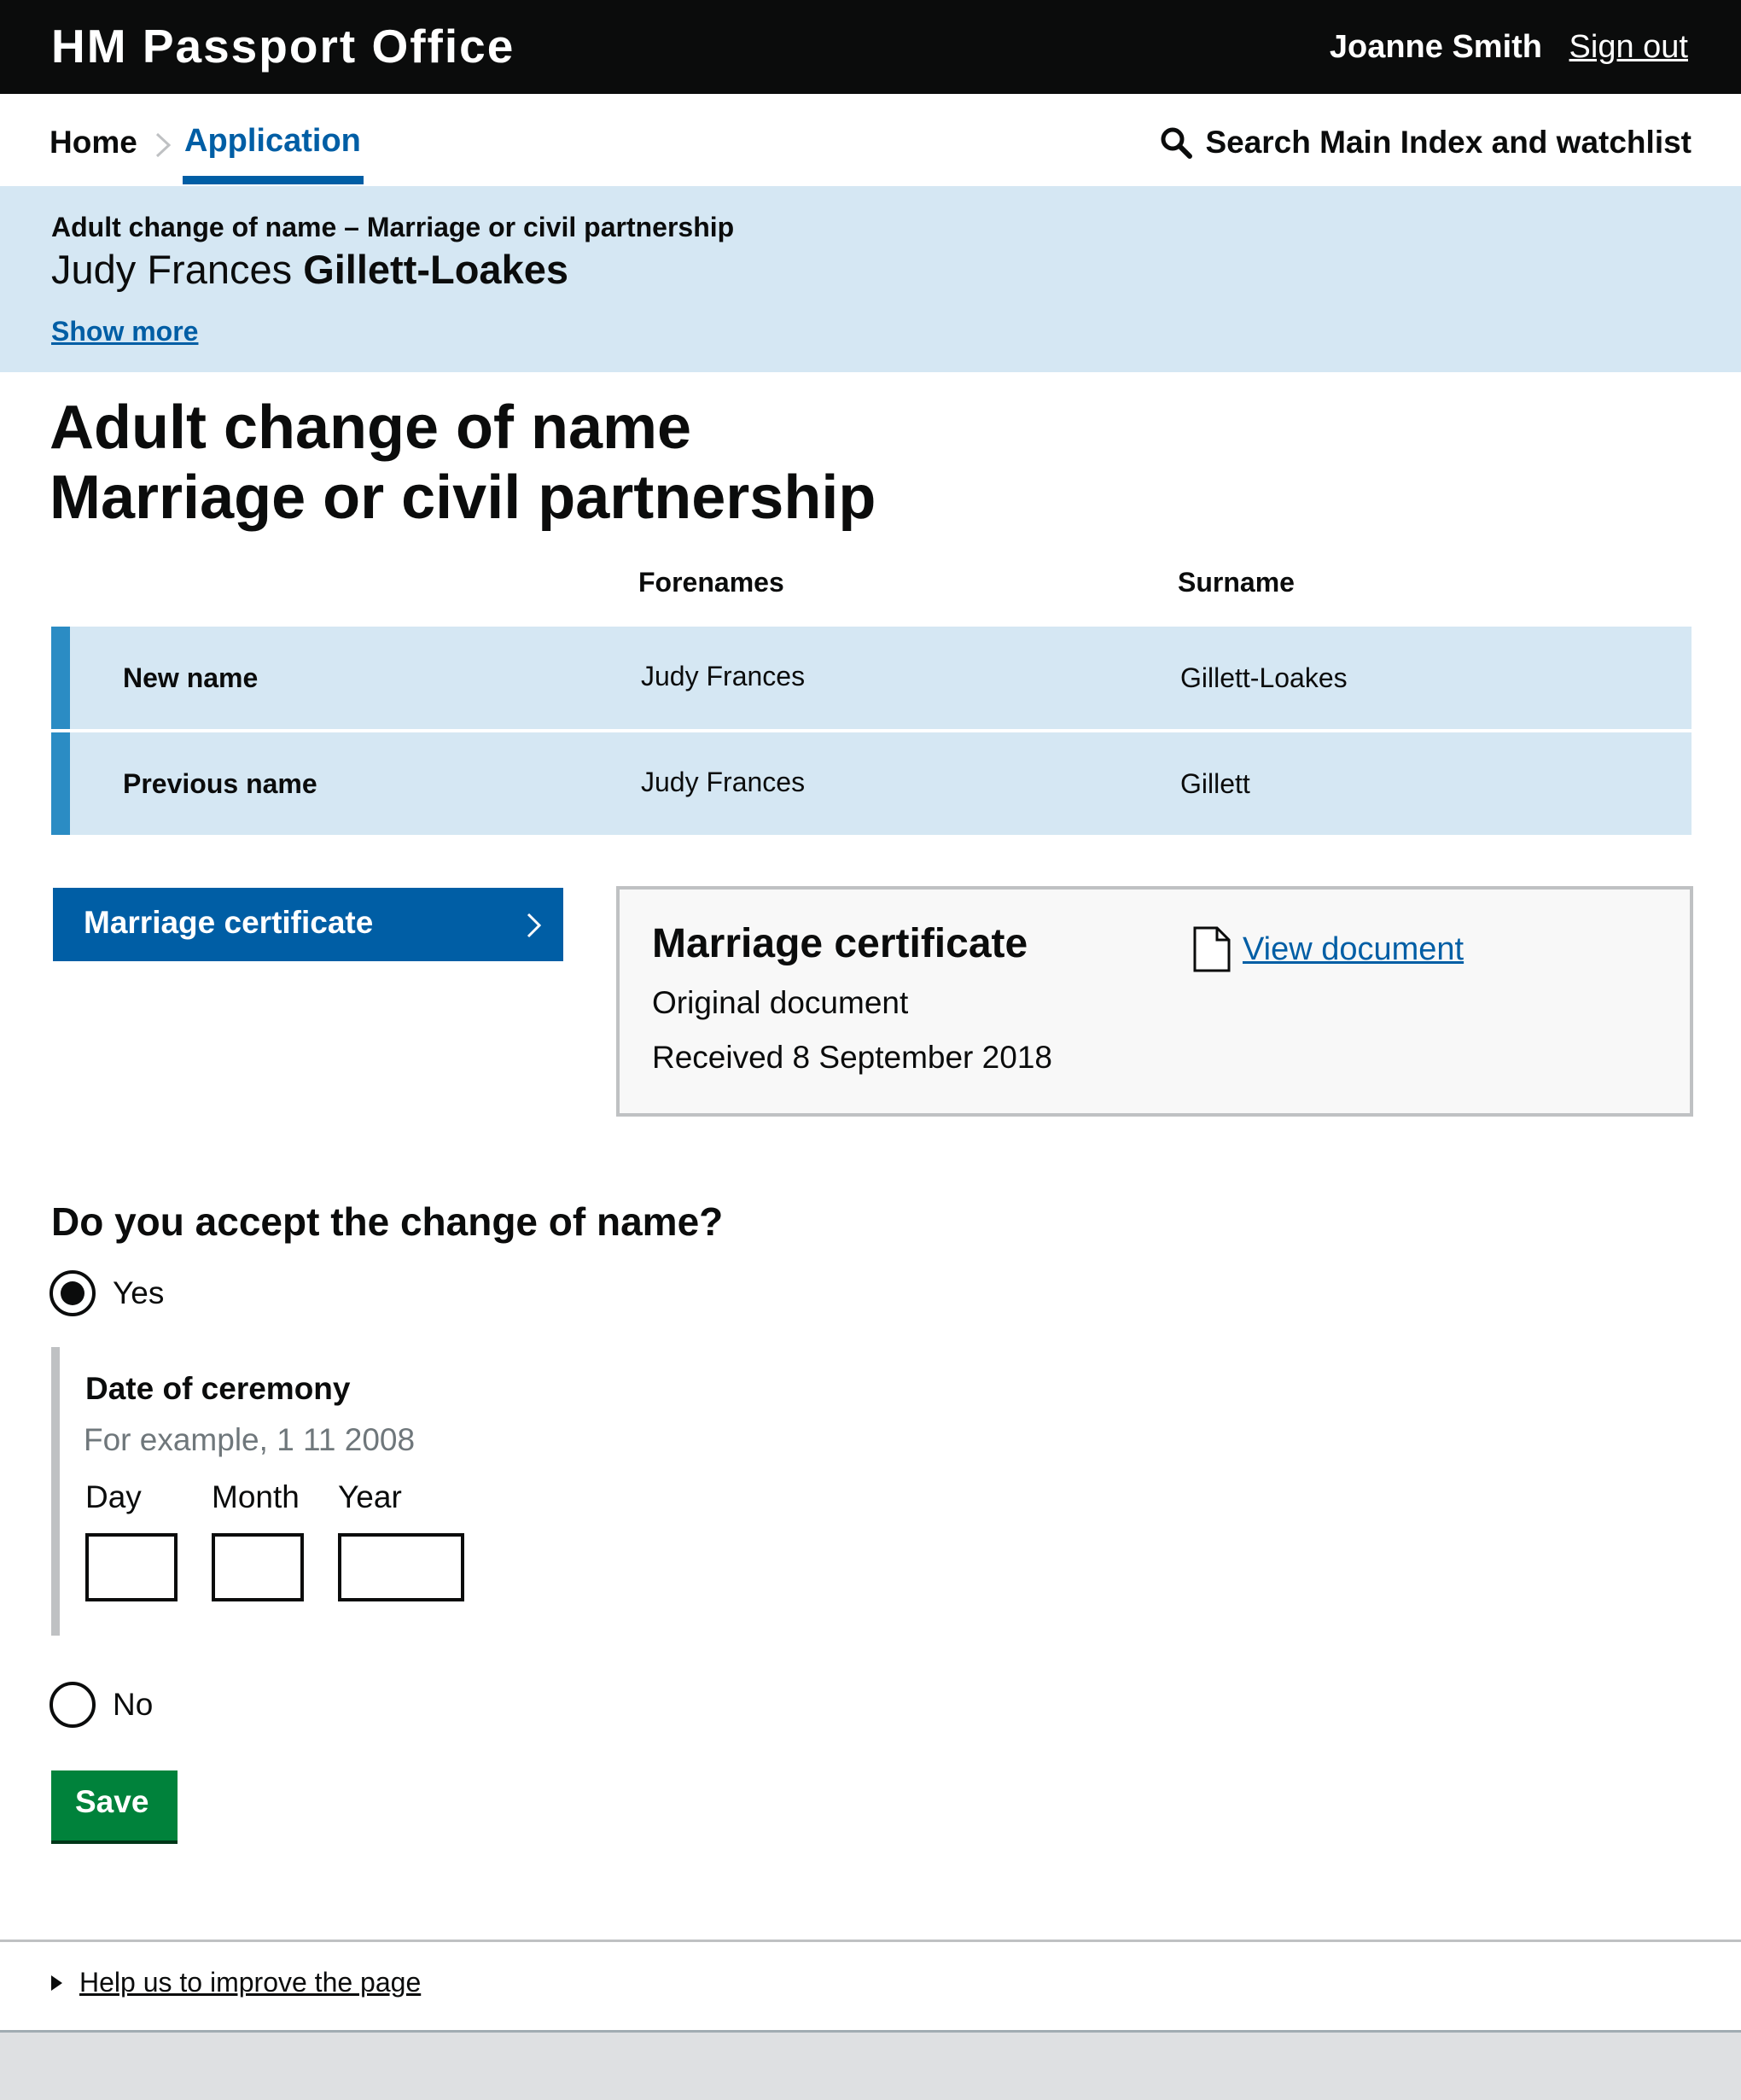 This screenshot has height=2100, width=1741. What do you see at coordinates (56, 1491) in the screenshot?
I see `conditional-reveal-bar` at bounding box center [56, 1491].